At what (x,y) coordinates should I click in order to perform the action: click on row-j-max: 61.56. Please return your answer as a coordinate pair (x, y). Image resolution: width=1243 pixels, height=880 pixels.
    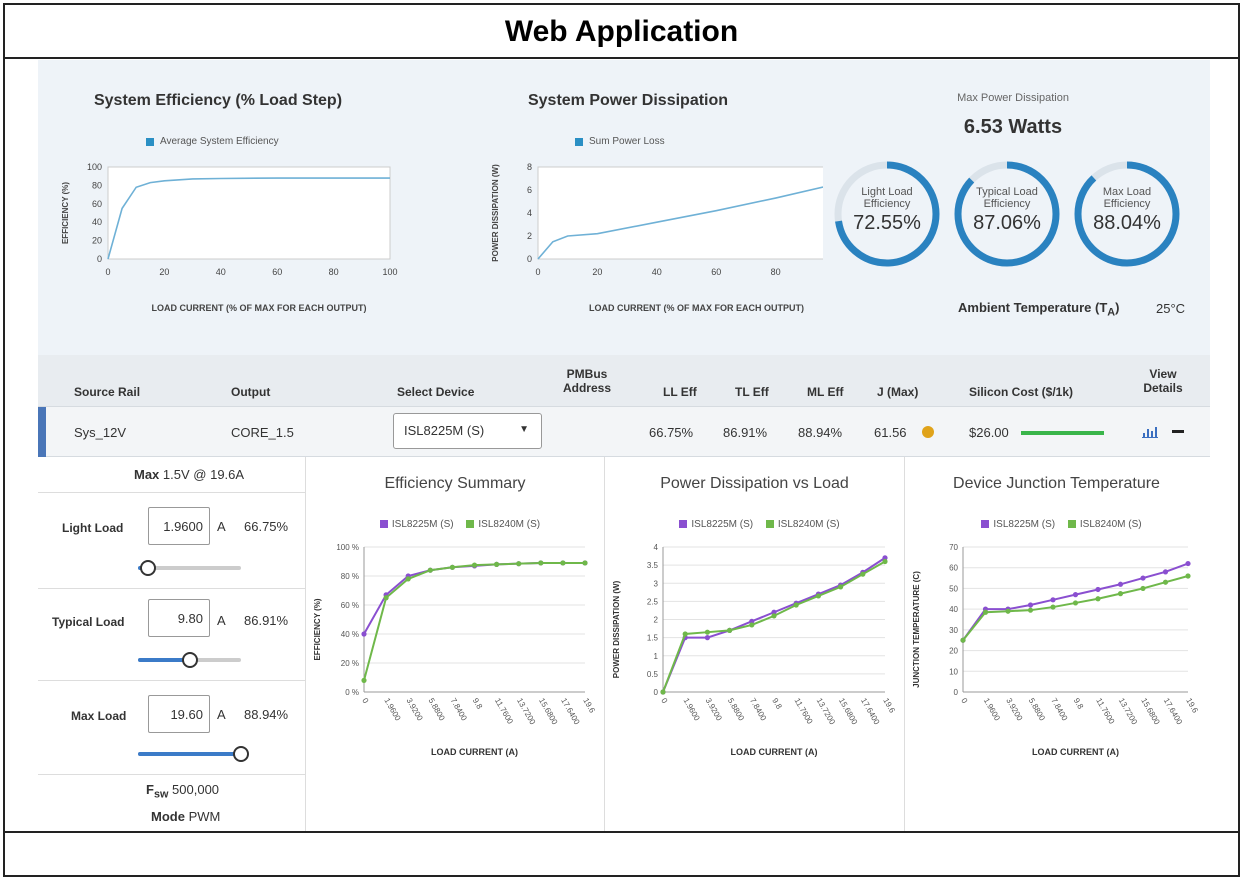
    Looking at the image, I should click on (890, 432).